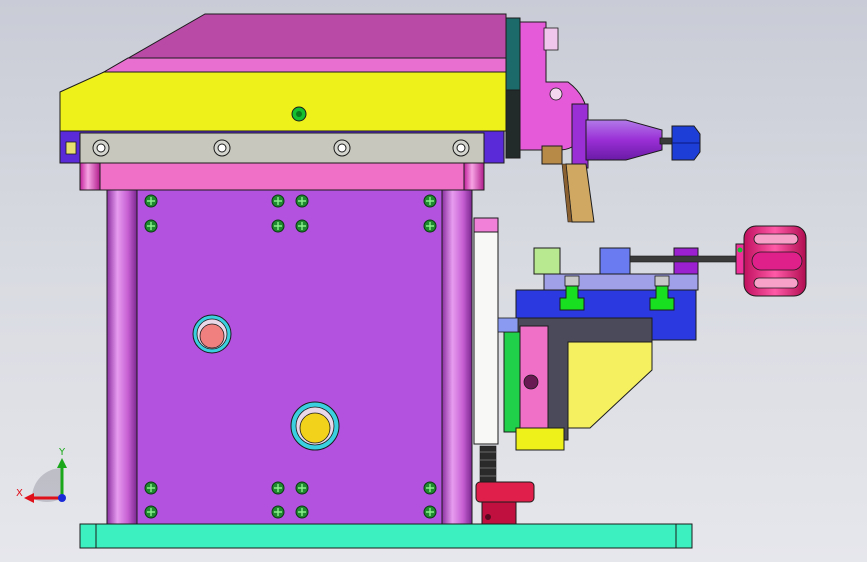  Describe the element at coordinates (386, 536) in the screenshot. I see `base-plate` at that location.